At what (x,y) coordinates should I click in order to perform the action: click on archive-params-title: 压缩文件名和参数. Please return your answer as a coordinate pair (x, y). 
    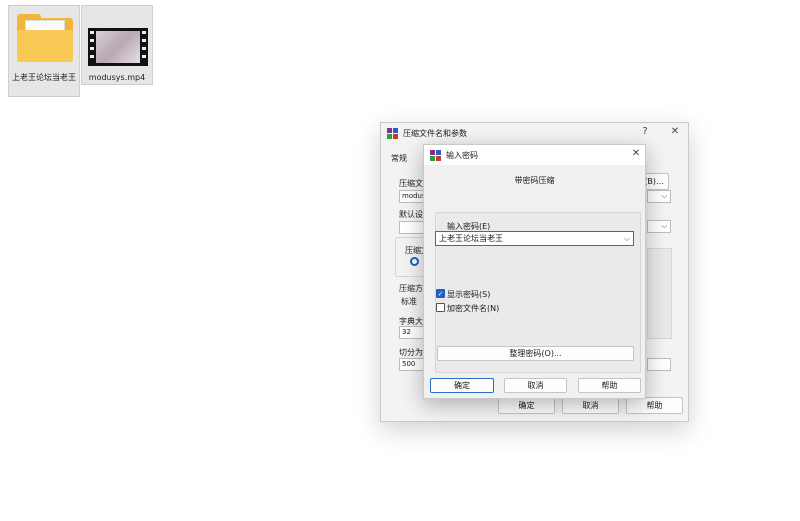
    Looking at the image, I should click on (435, 133).